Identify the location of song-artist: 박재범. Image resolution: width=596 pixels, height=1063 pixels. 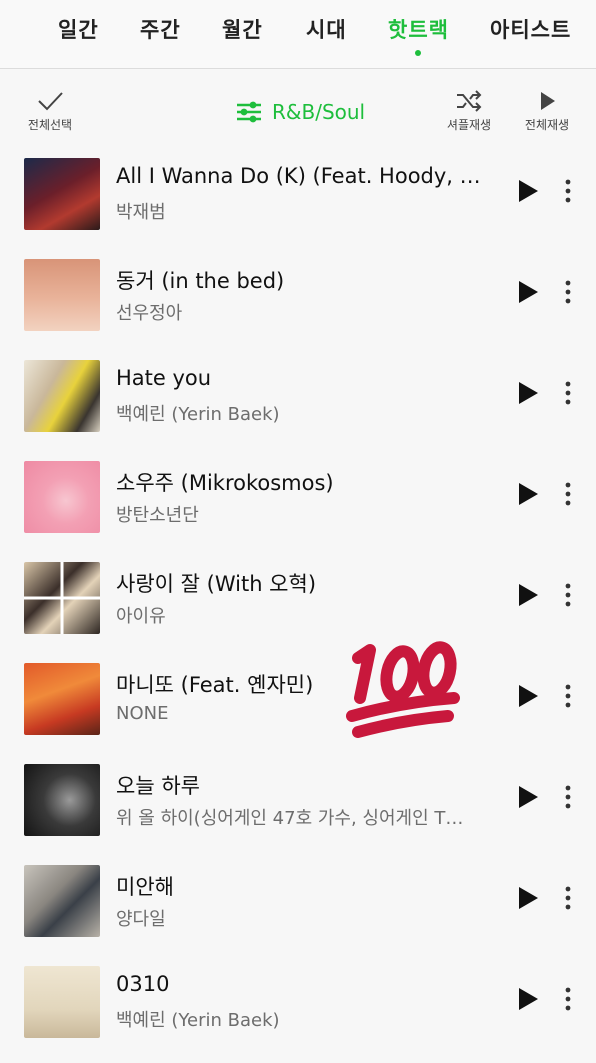
(141, 212).